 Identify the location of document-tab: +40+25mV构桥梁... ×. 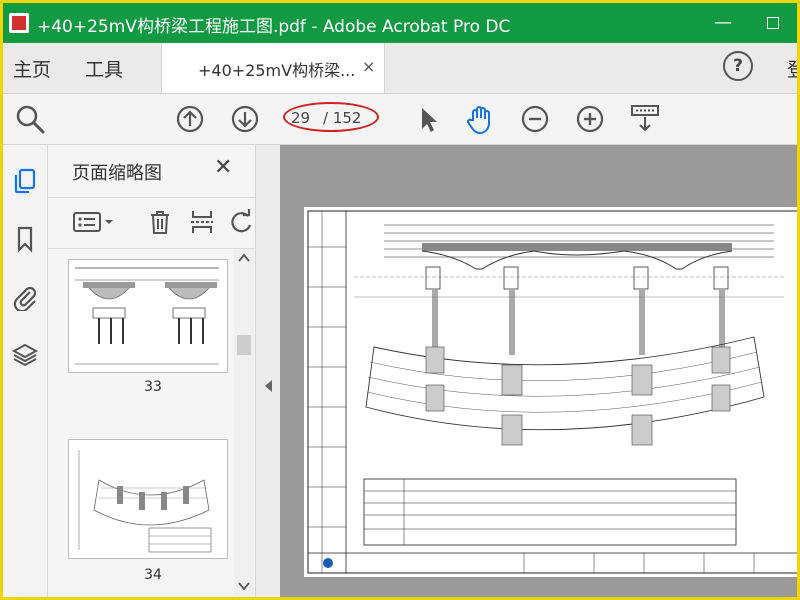
(273, 68).